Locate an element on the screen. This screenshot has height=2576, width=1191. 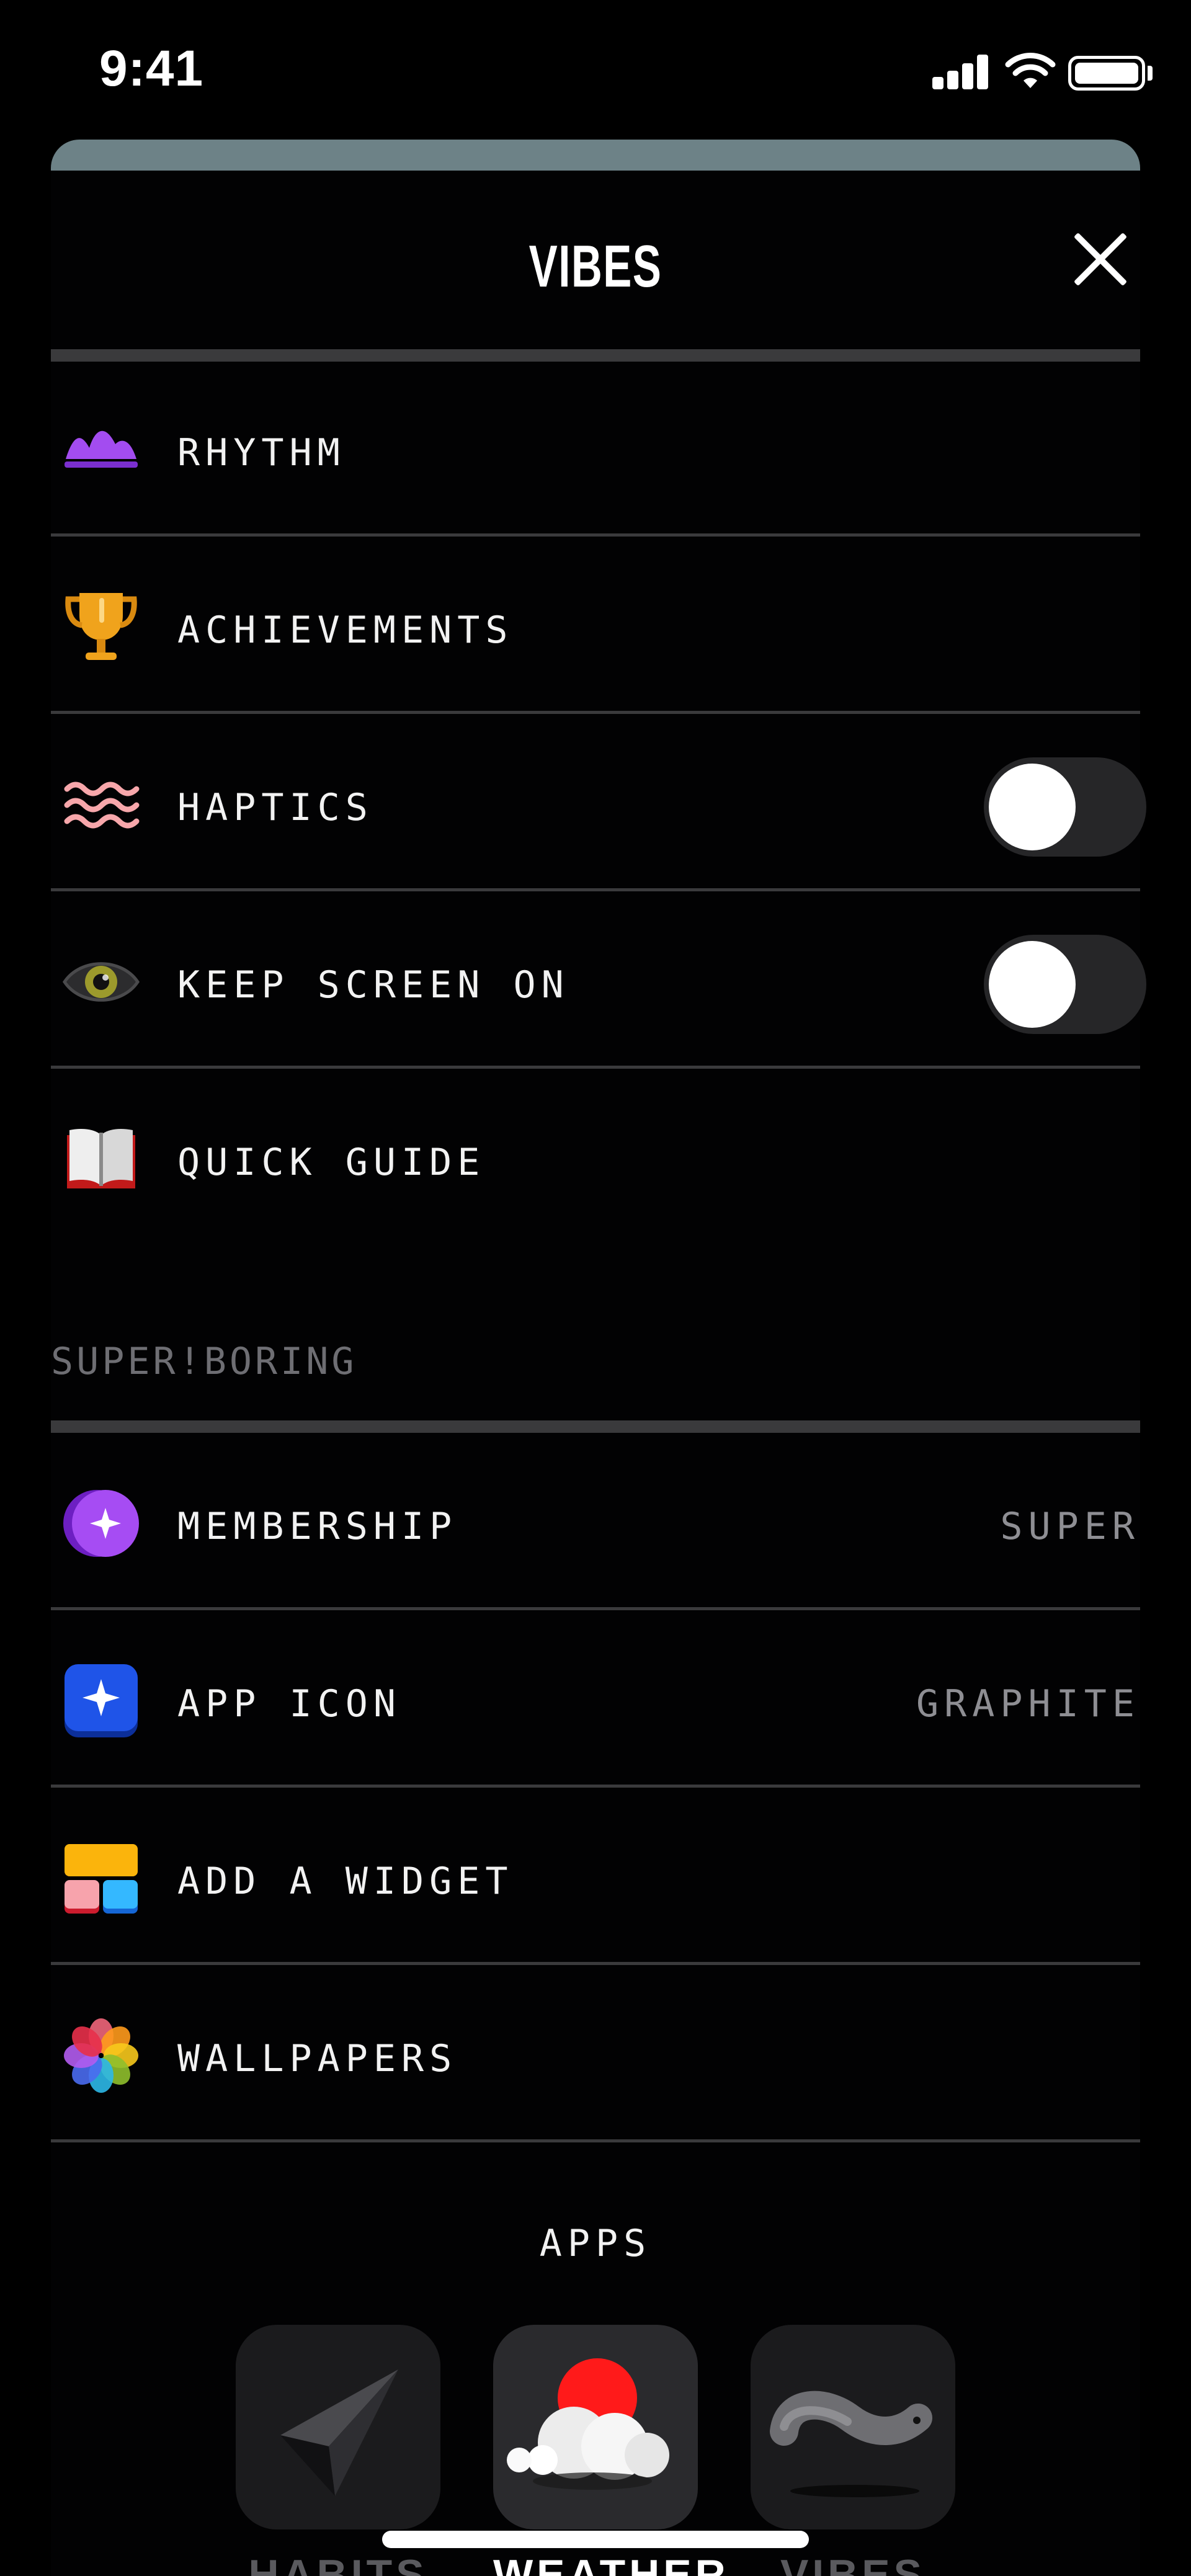
trophy-icon is located at coordinates (101, 626).